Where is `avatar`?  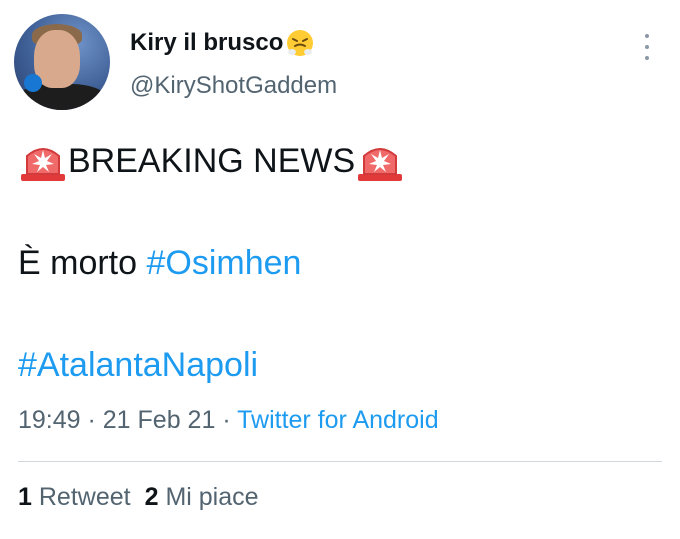
avatar is located at coordinates (62, 62).